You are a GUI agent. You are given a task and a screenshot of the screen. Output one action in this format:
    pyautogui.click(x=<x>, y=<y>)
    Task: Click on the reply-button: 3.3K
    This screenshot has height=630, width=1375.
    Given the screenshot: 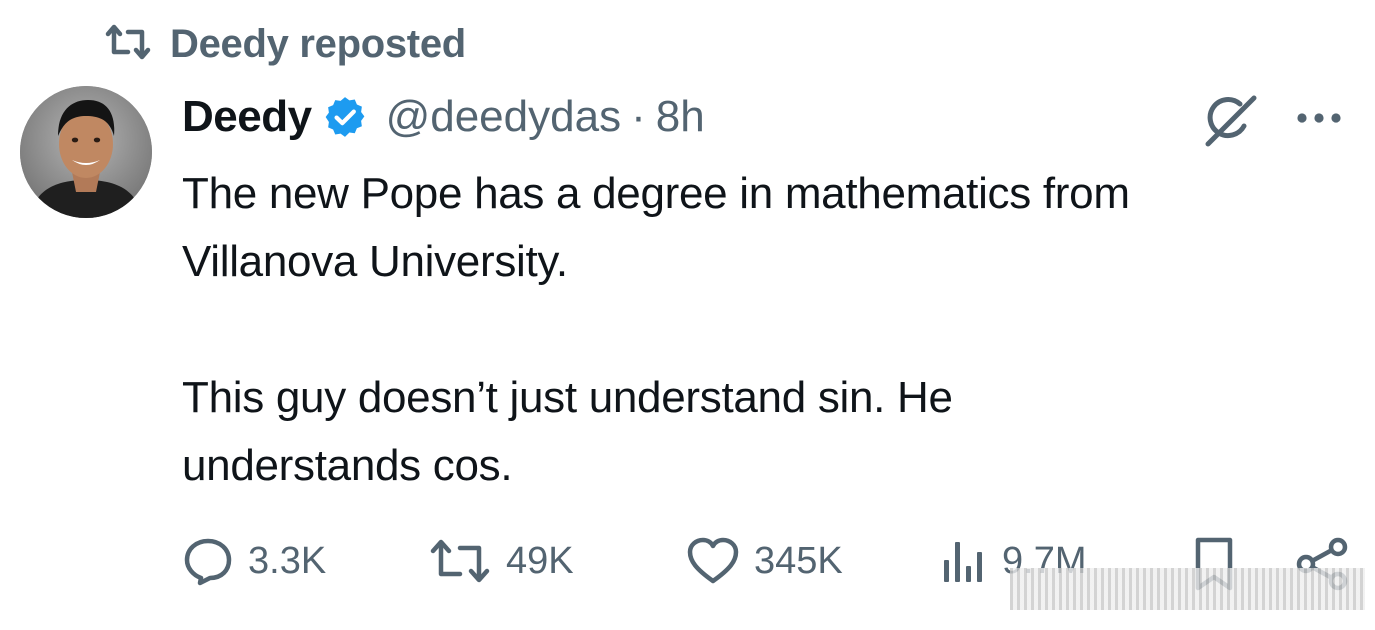 What is the action you would take?
    pyautogui.click(x=254, y=561)
    